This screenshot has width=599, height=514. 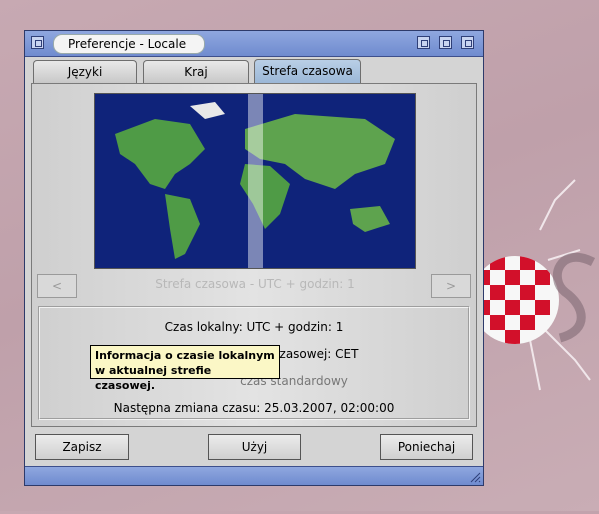 What do you see at coordinates (451, 286) in the screenshot?
I see `next-timezone-button: >` at bounding box center [451, 286].